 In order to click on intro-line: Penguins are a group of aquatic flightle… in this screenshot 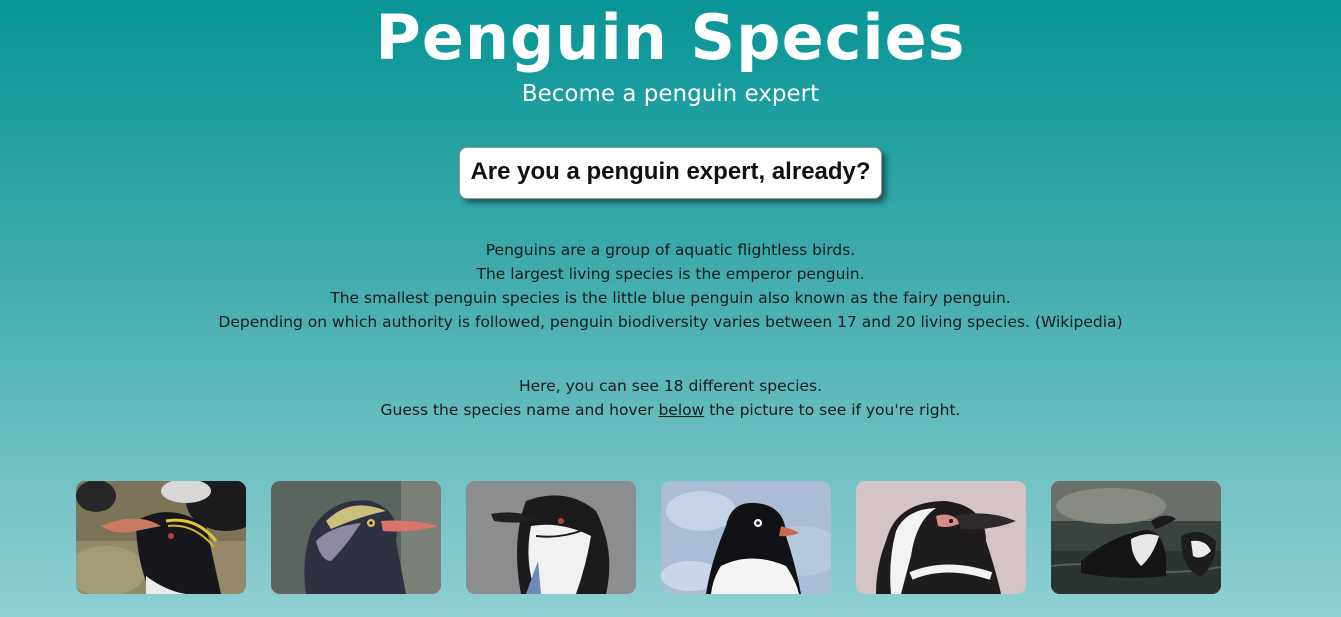, I will do `click(670, 250)`.